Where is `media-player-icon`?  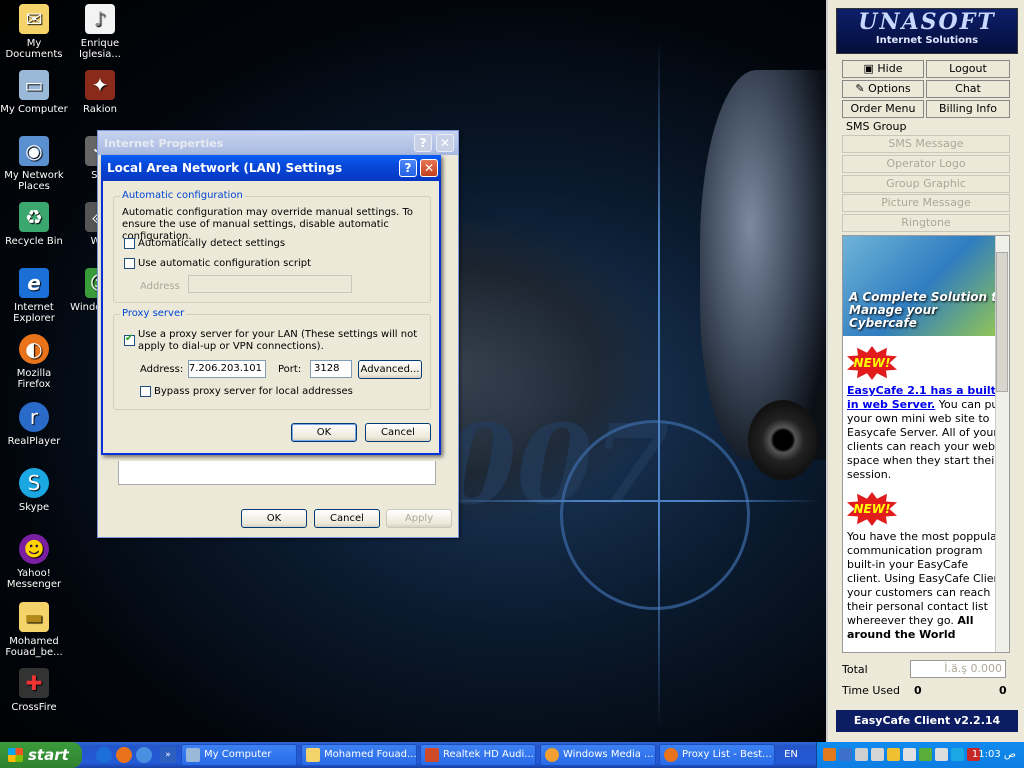
media-player-icon is located at coordinates (552, 755).